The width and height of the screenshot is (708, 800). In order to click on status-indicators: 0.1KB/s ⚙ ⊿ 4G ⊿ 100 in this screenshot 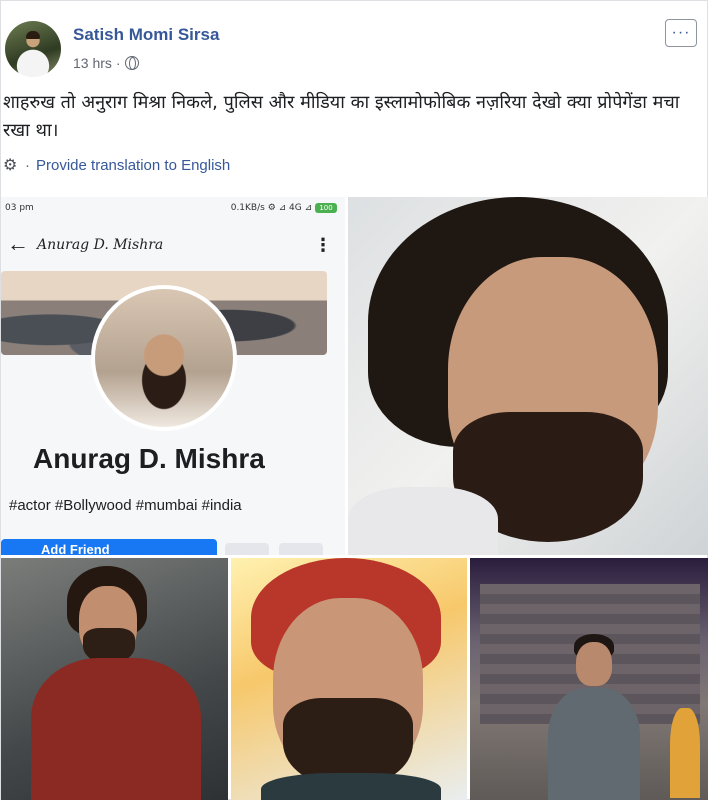, I will do `click(284, 208)`.